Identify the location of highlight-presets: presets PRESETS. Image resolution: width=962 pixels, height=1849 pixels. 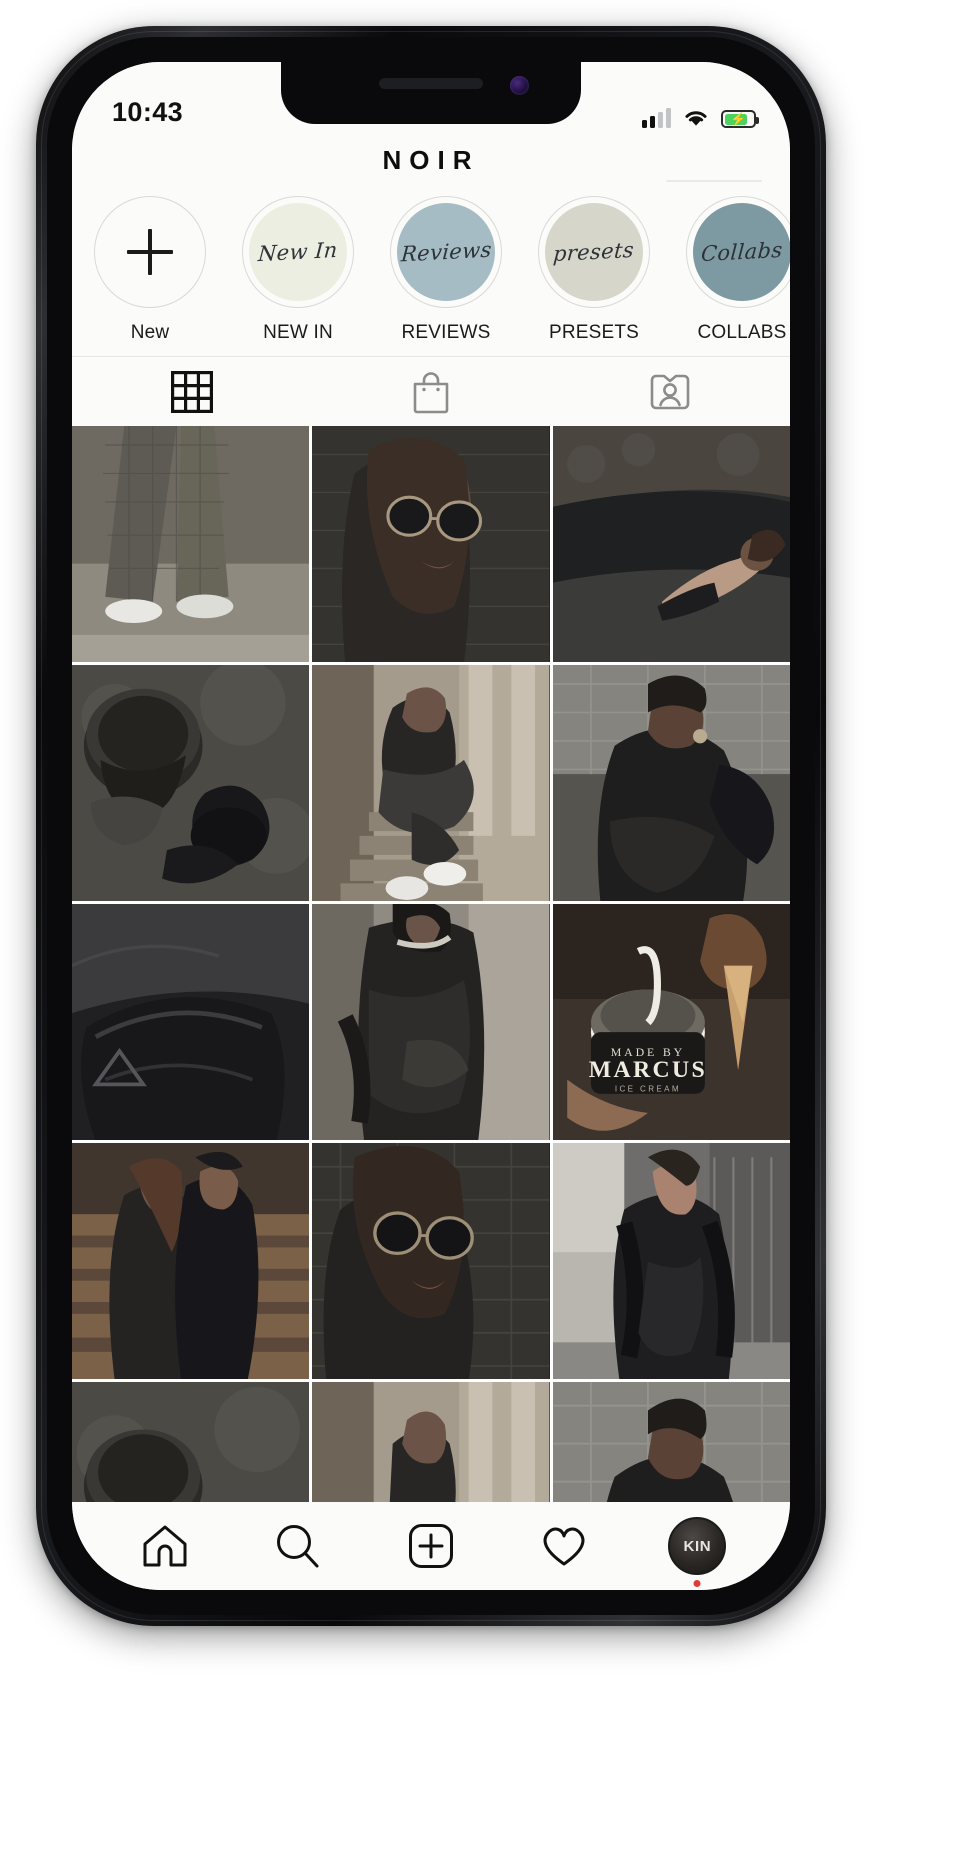
(594, 270).